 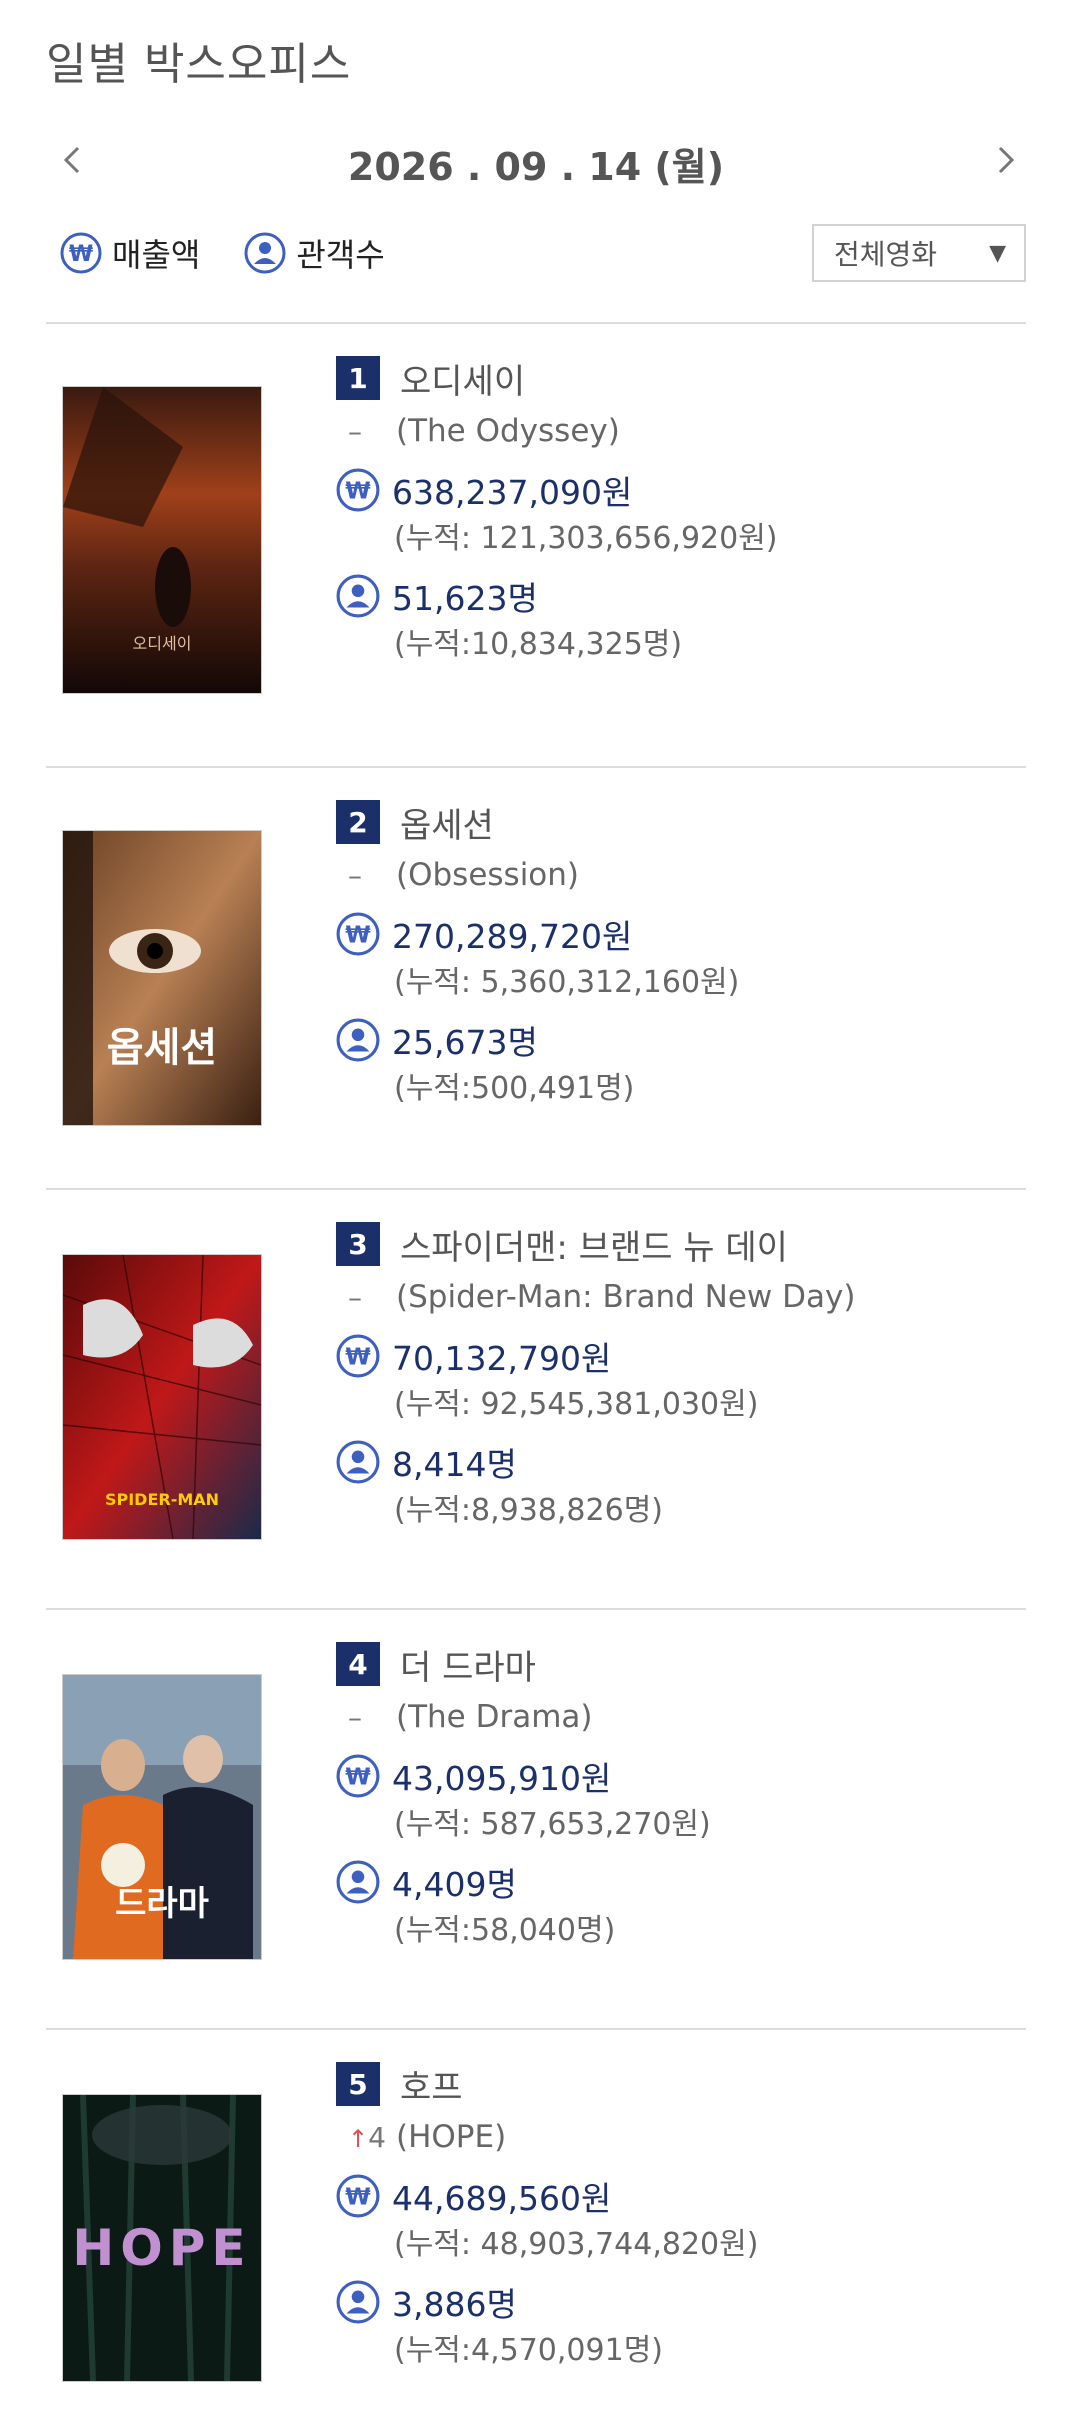 What do you see at coordinates (576, 1404) in the screenshot?
I see `cumulative-sales: (누적: 92,545,381,030원)` at bounding box center [576, 1404].